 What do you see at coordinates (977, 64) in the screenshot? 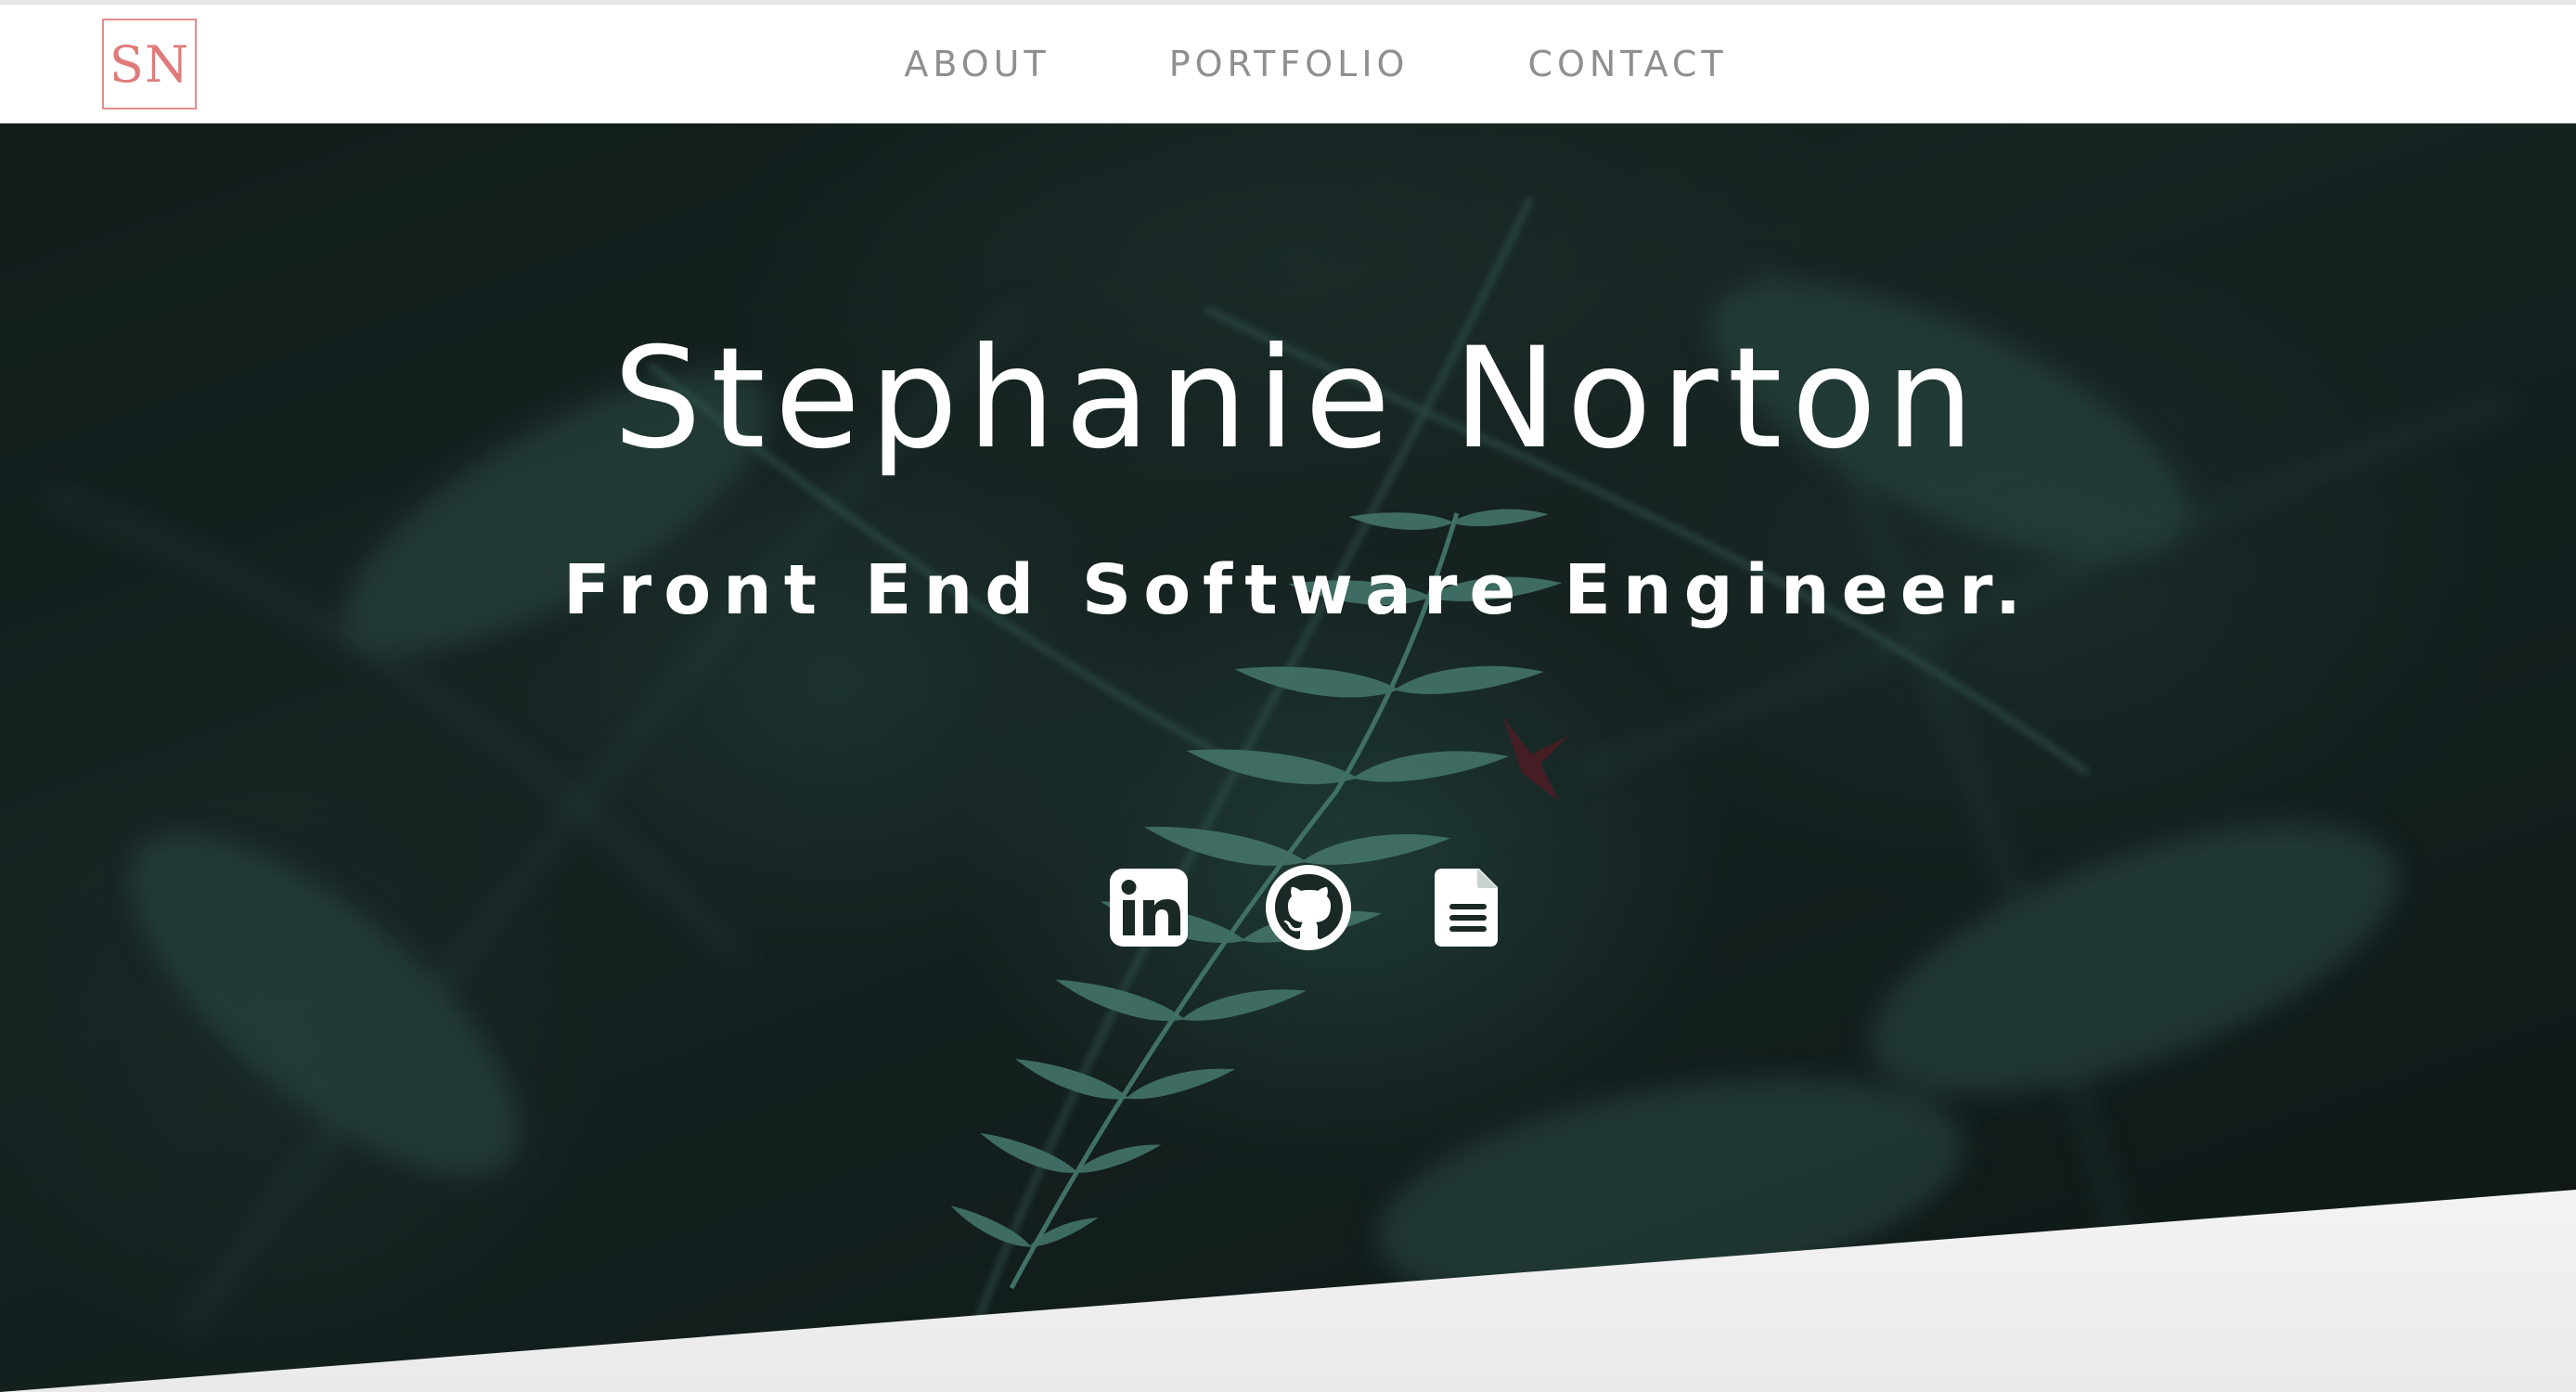
I see `nav-about-link: ABOUT` at bounding box center [977, 64].